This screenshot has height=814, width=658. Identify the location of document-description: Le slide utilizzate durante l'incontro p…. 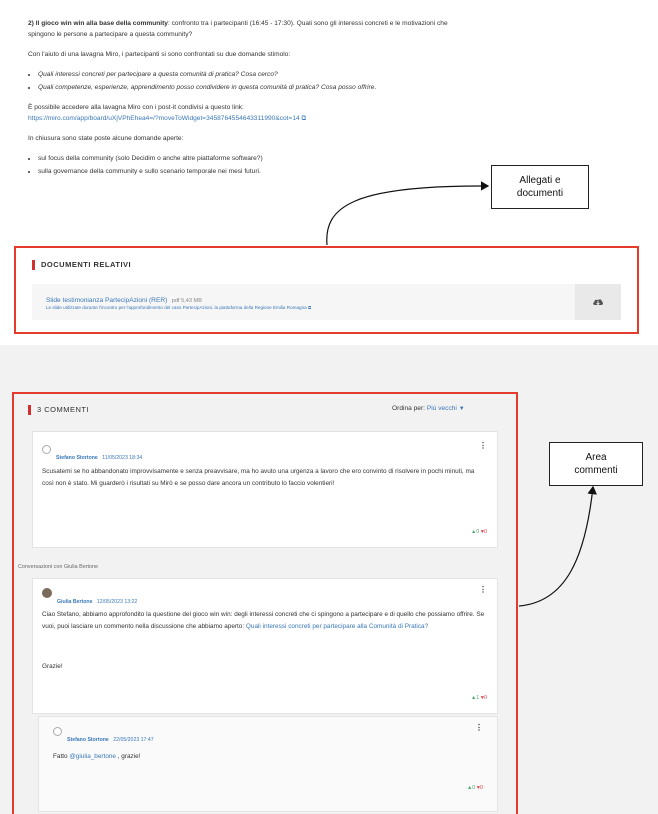
(179, 307).